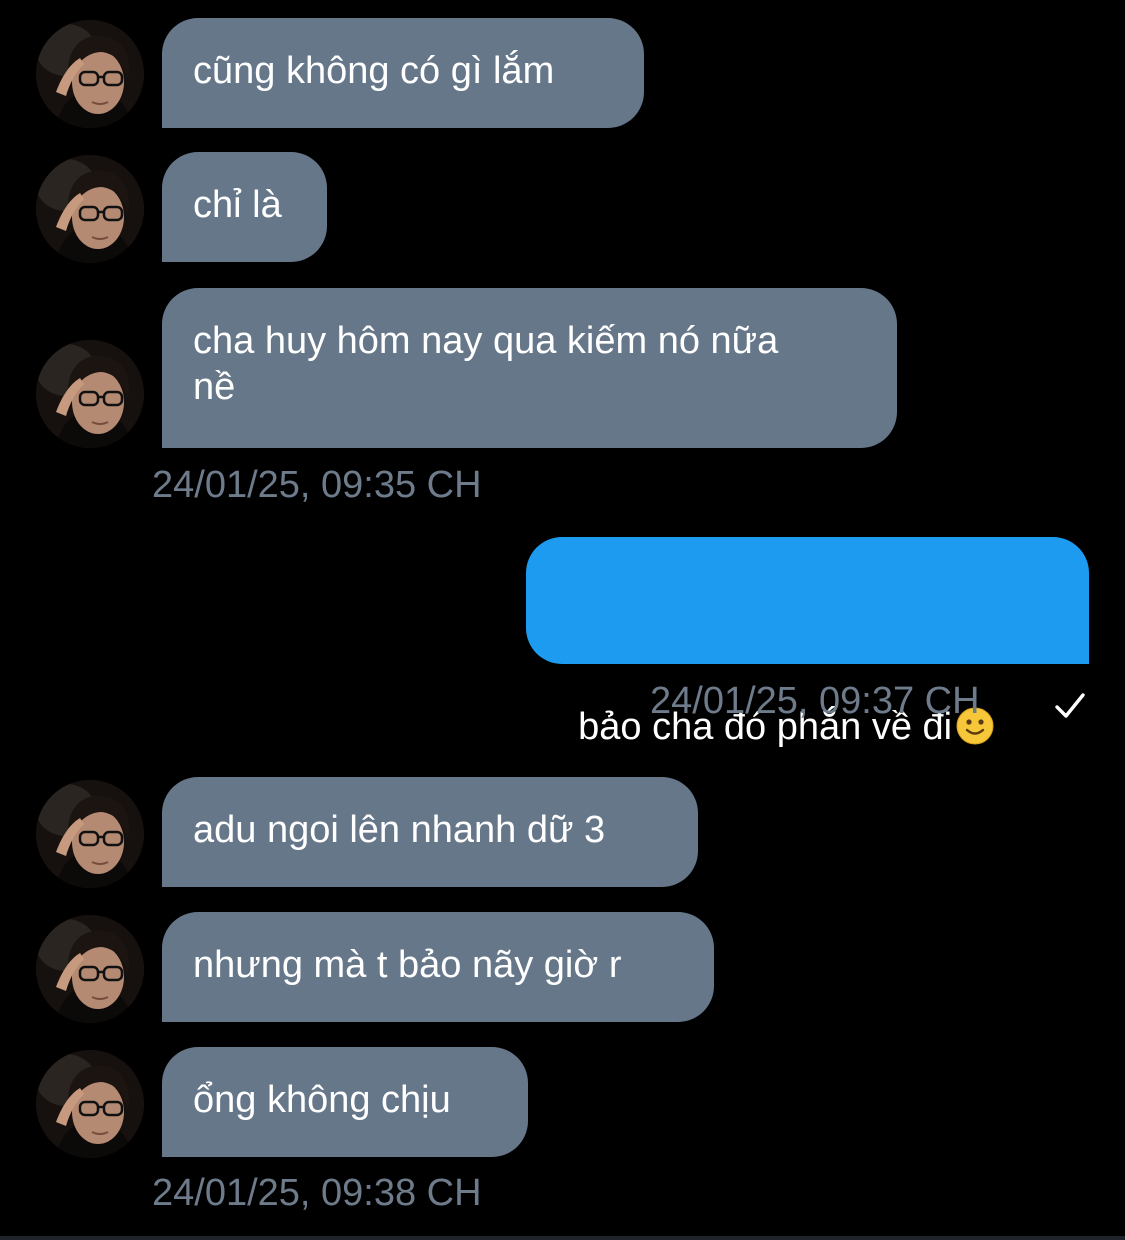 This screenshot has width=1125, height=1240. I want to click on message-timestamp: 24/01/25, 09:35 CH, so click(317, 485).